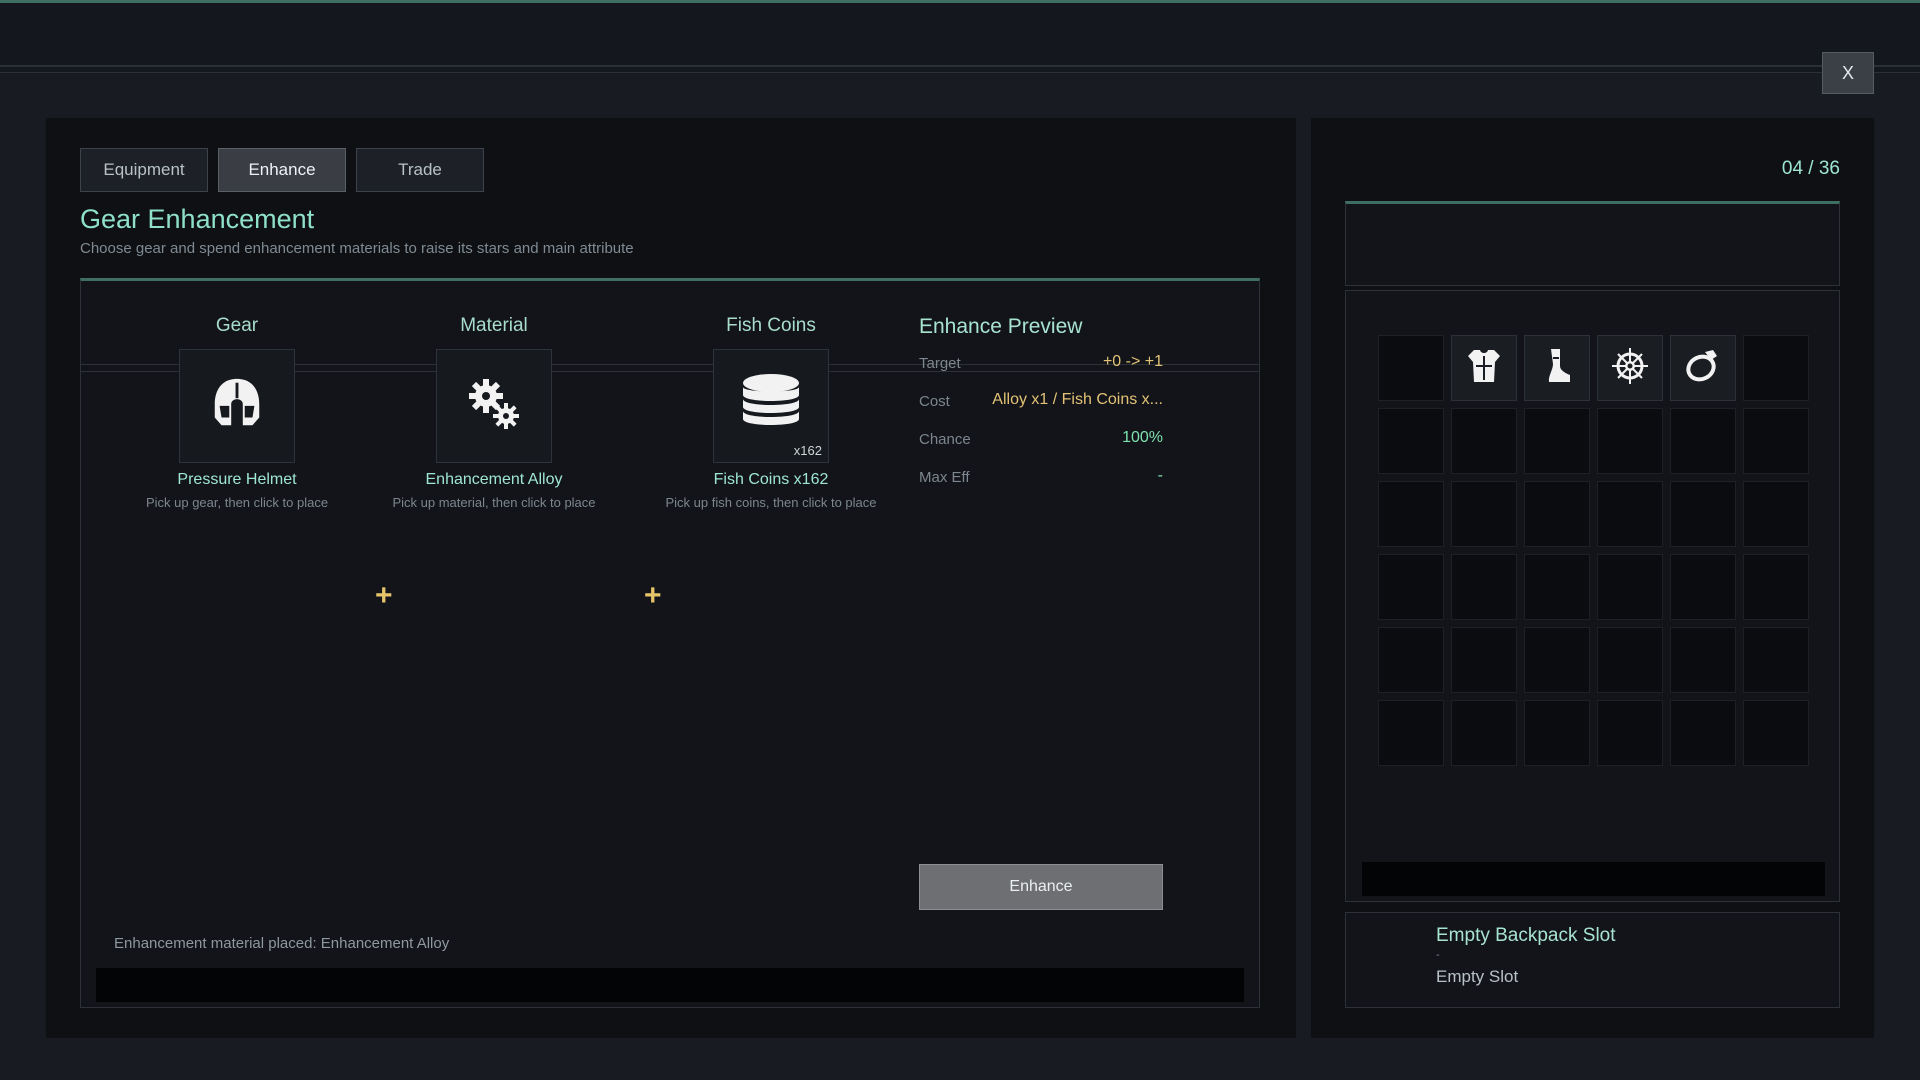 Image resolution: width=1920 pixels, height=1080 pixels. I want to click on tab-bar: Equipment Enhance Trade, so click(282, 170).